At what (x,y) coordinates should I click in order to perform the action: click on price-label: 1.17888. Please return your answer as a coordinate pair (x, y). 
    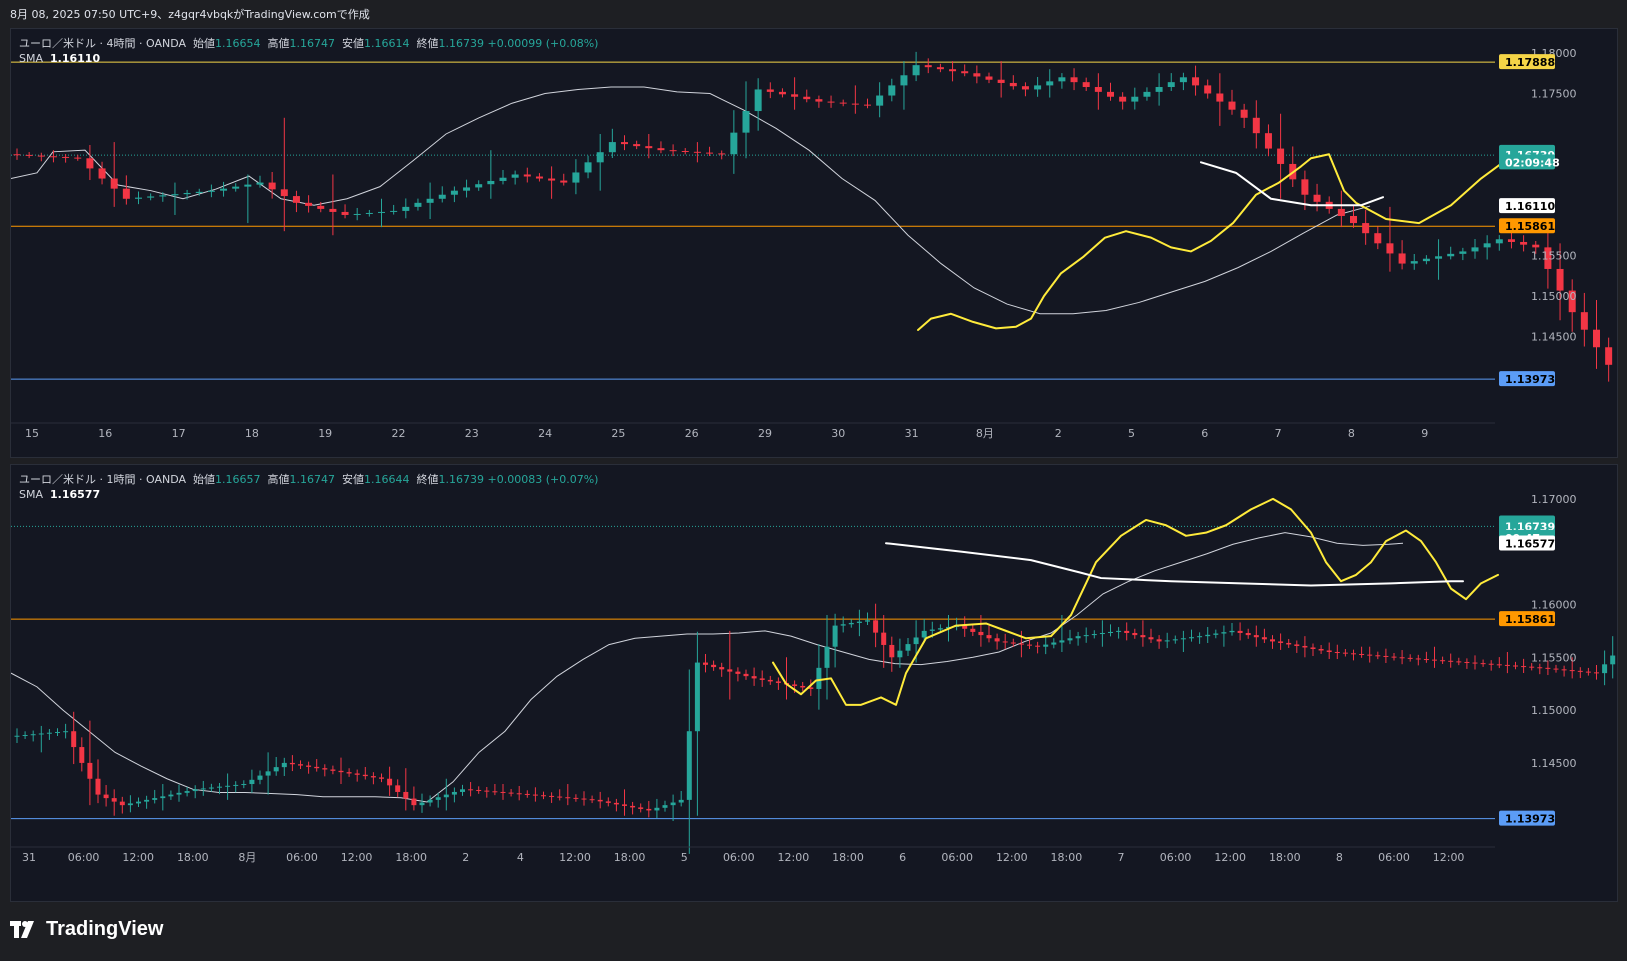
    Looking at the image, I should click on (1530, 62).